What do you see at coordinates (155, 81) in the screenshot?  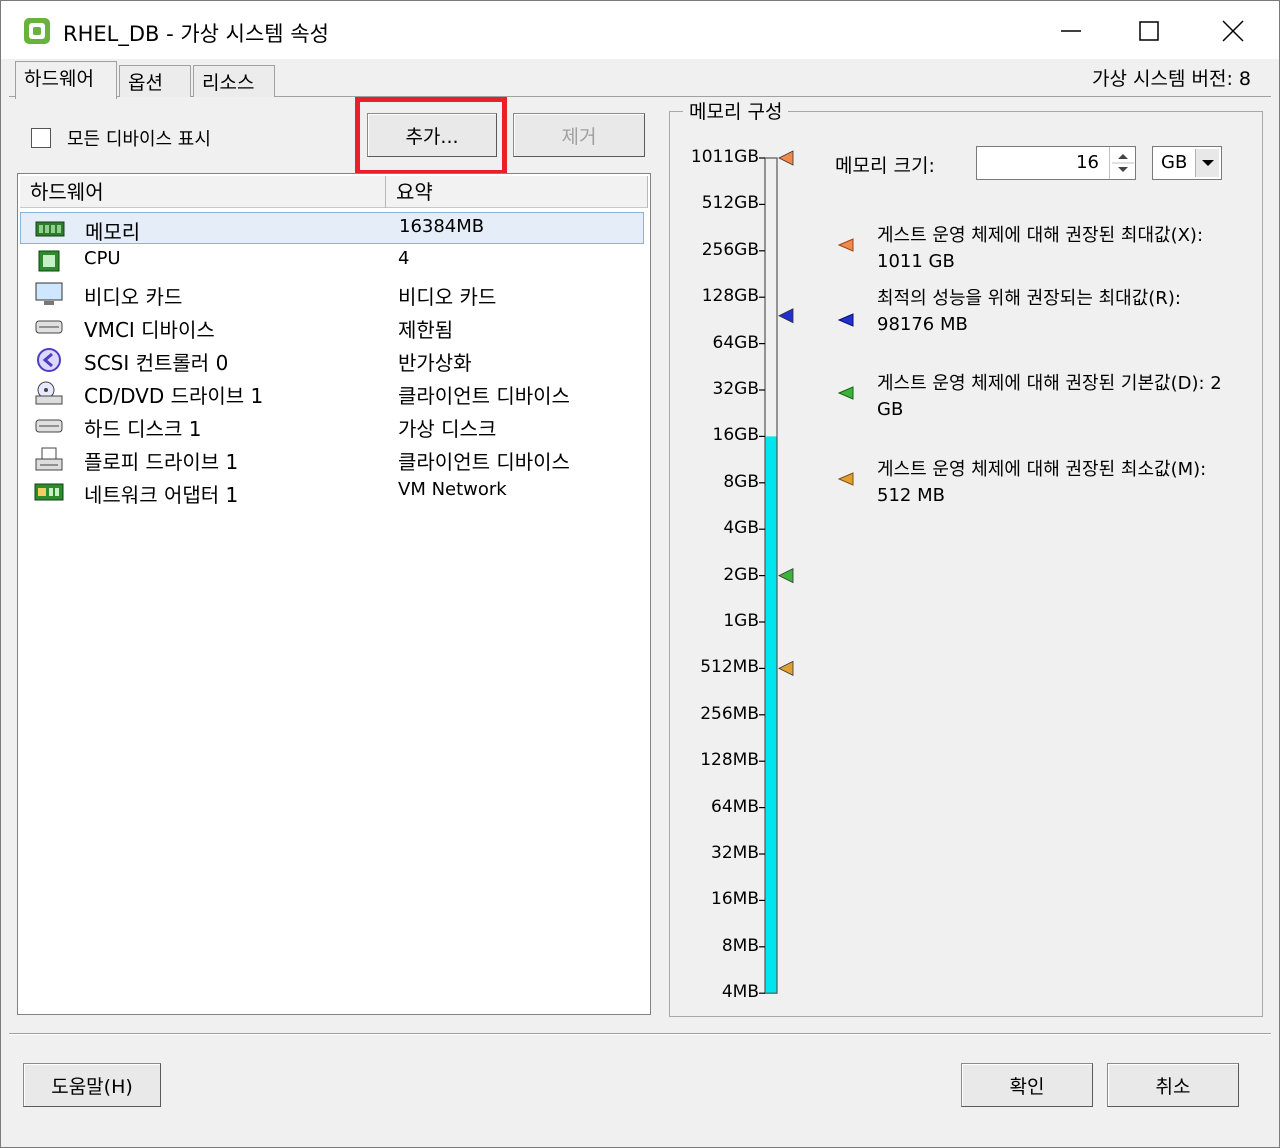 I see `tab-options: 옵션` at bounding box center [155, 81].